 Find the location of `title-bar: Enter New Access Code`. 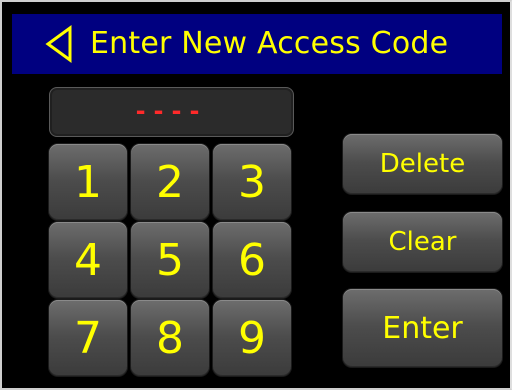

title-bar: Enter New Access Code is located at coordinates (257, 44).